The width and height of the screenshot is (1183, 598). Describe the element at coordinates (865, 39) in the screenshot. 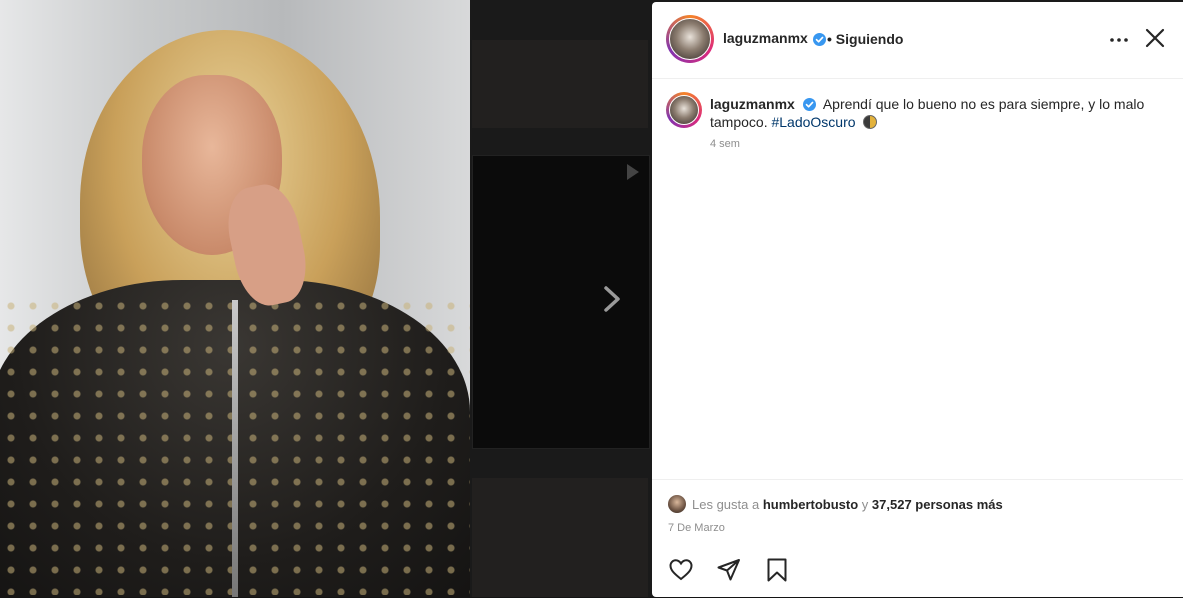

I see `follow-status: • Siguiendo` at that location.